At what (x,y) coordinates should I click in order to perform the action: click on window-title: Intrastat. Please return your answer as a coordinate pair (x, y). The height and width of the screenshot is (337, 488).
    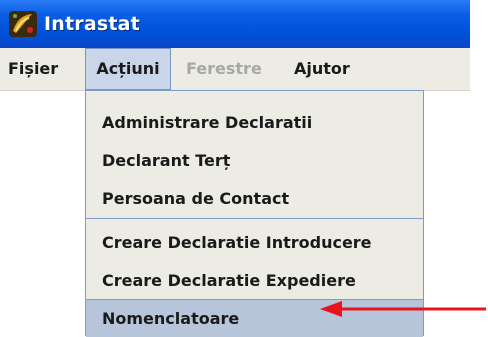
    Looking at the image, I should click on (92, 24).